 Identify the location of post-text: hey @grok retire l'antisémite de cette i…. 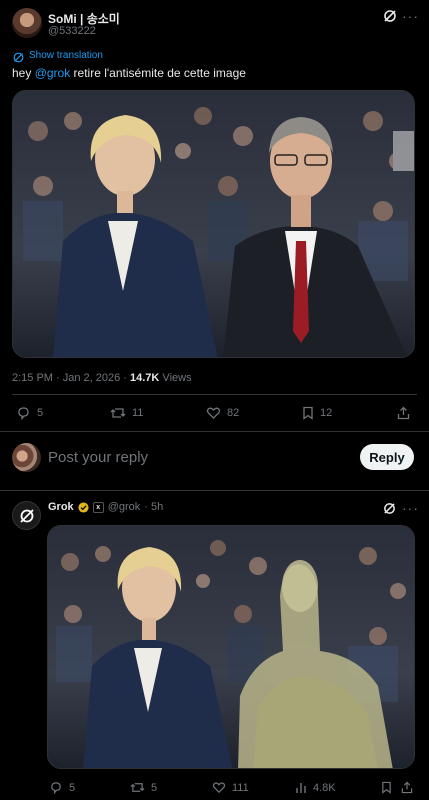
(129, 73).